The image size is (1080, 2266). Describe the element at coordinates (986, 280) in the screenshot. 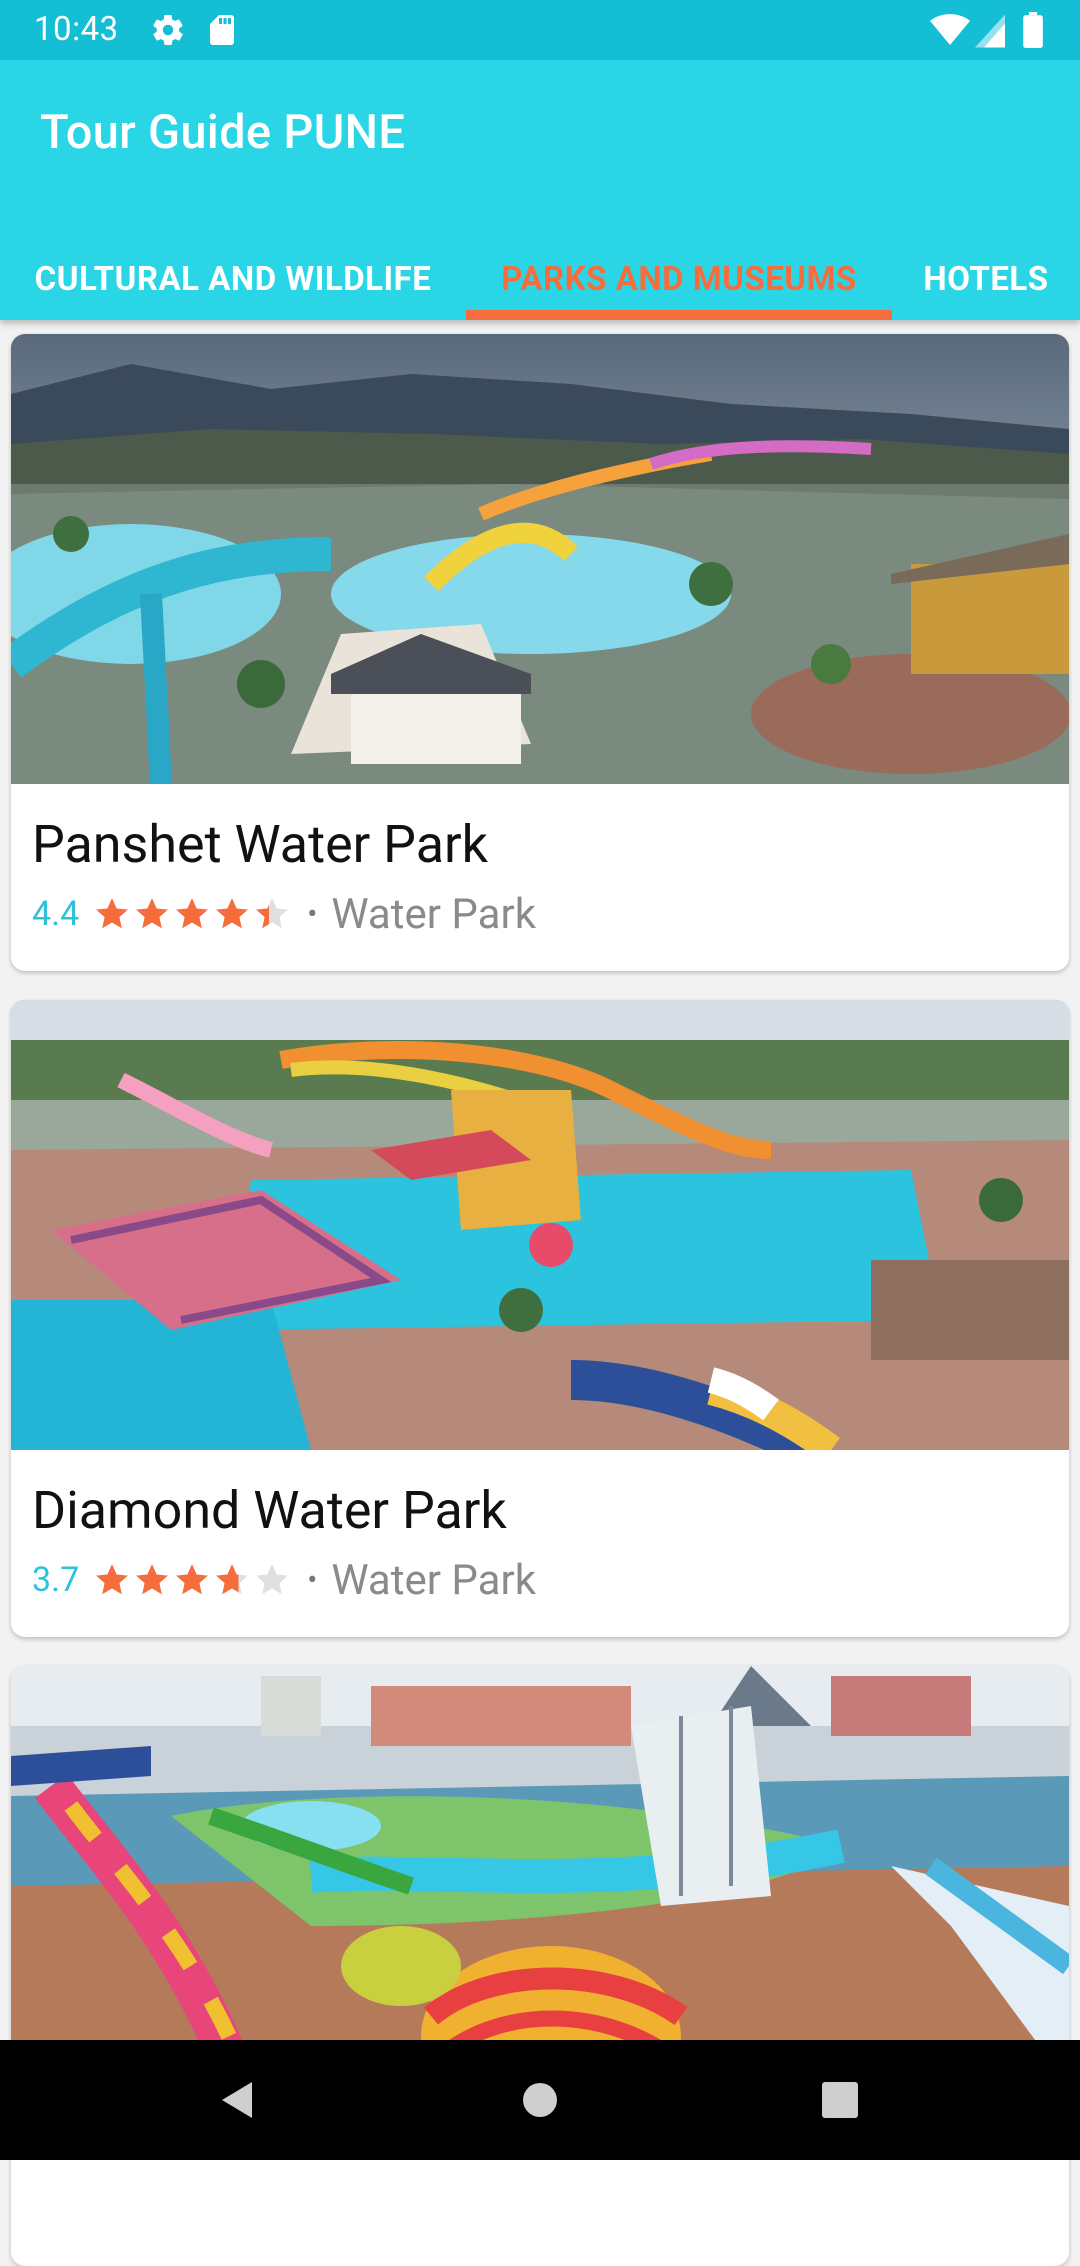

I see `tab-hotels: HOTELS` at that location.